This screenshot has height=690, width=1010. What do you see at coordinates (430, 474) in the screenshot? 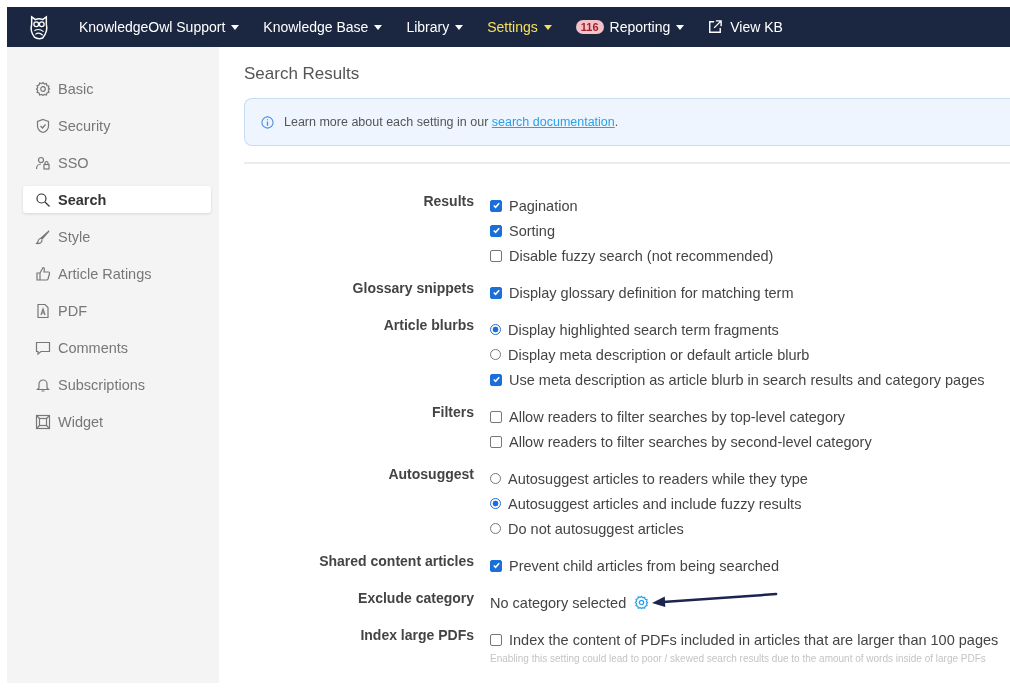
I see `setting-label: Autosuggest` at bounding box center [430, 474].